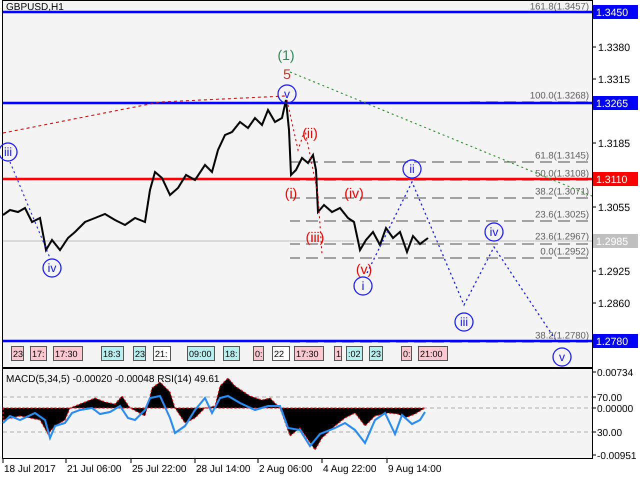 This screenshot has width=640, height=480. I want to click on fib-level-label: 23.6(1.2967), so click(562, 237).